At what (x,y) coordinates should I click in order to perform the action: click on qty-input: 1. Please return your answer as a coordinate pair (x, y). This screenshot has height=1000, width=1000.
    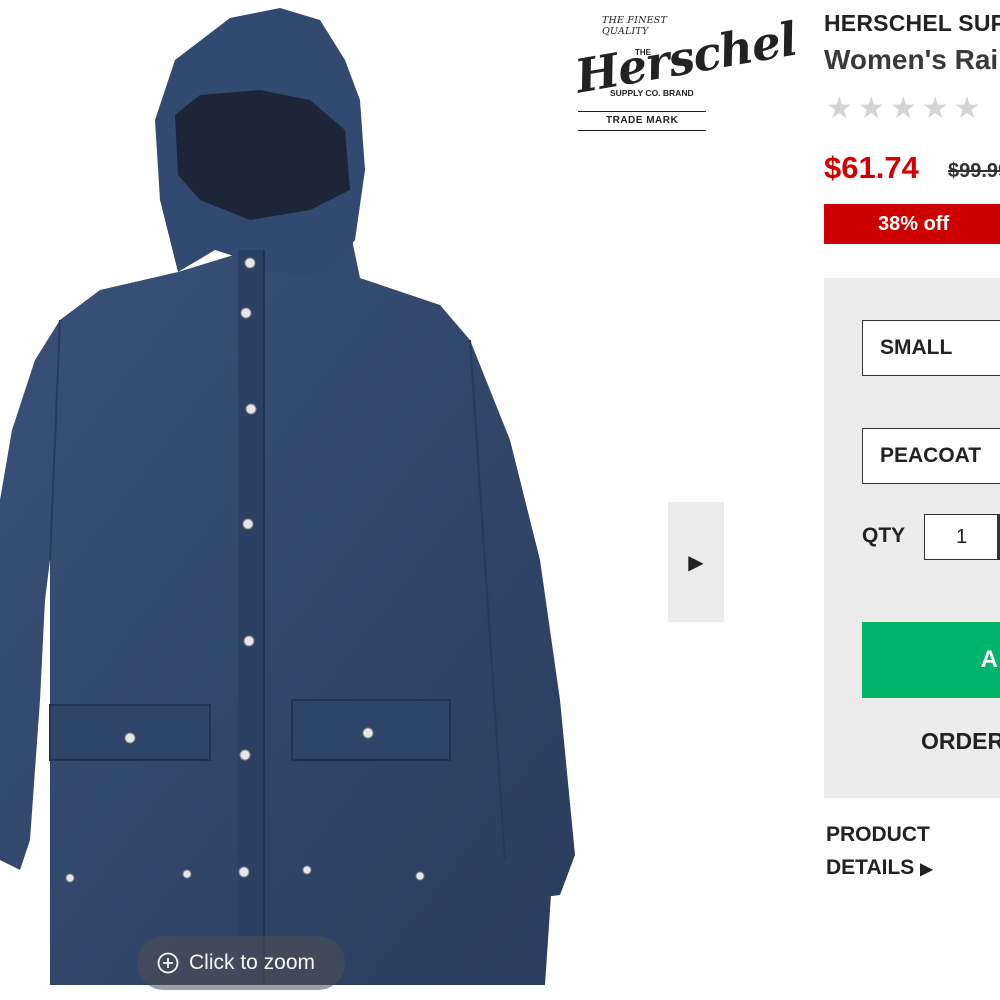
    Looking at the image, I should click on (961, 537).